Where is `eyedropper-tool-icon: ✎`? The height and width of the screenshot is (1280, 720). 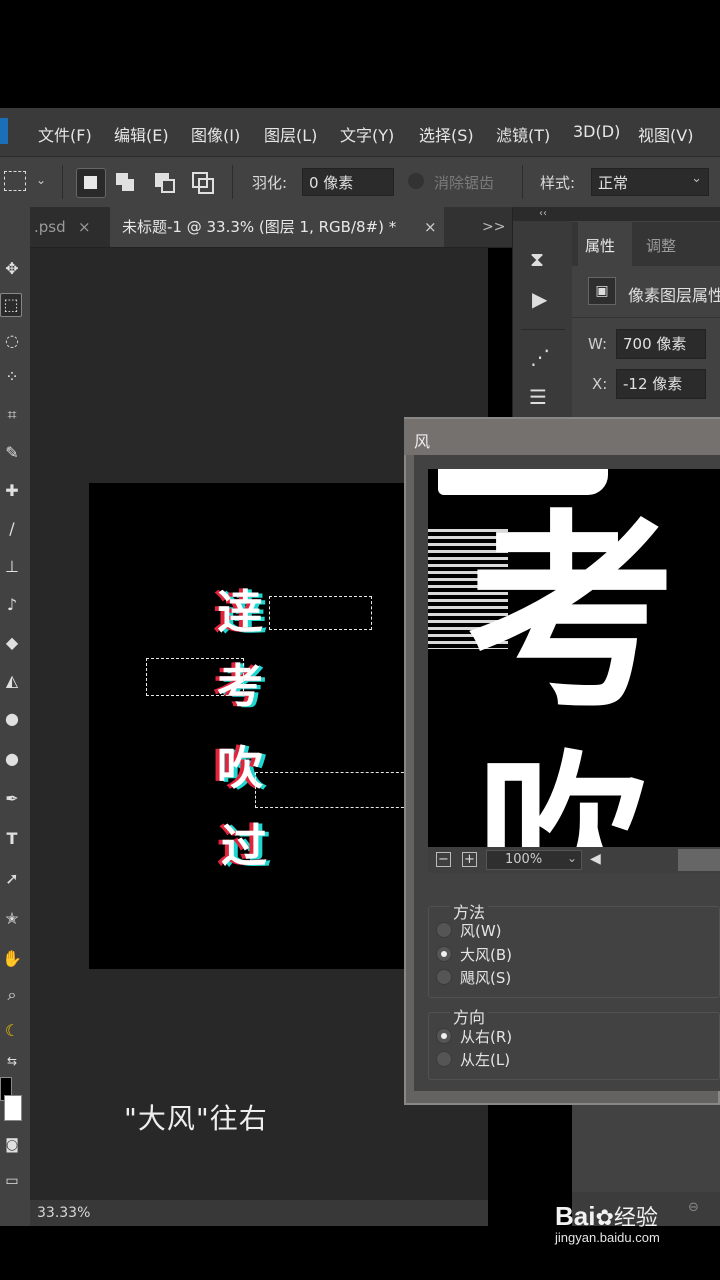
eyedropper-tool-icon: ✎ is located at coordinates (12, 453).